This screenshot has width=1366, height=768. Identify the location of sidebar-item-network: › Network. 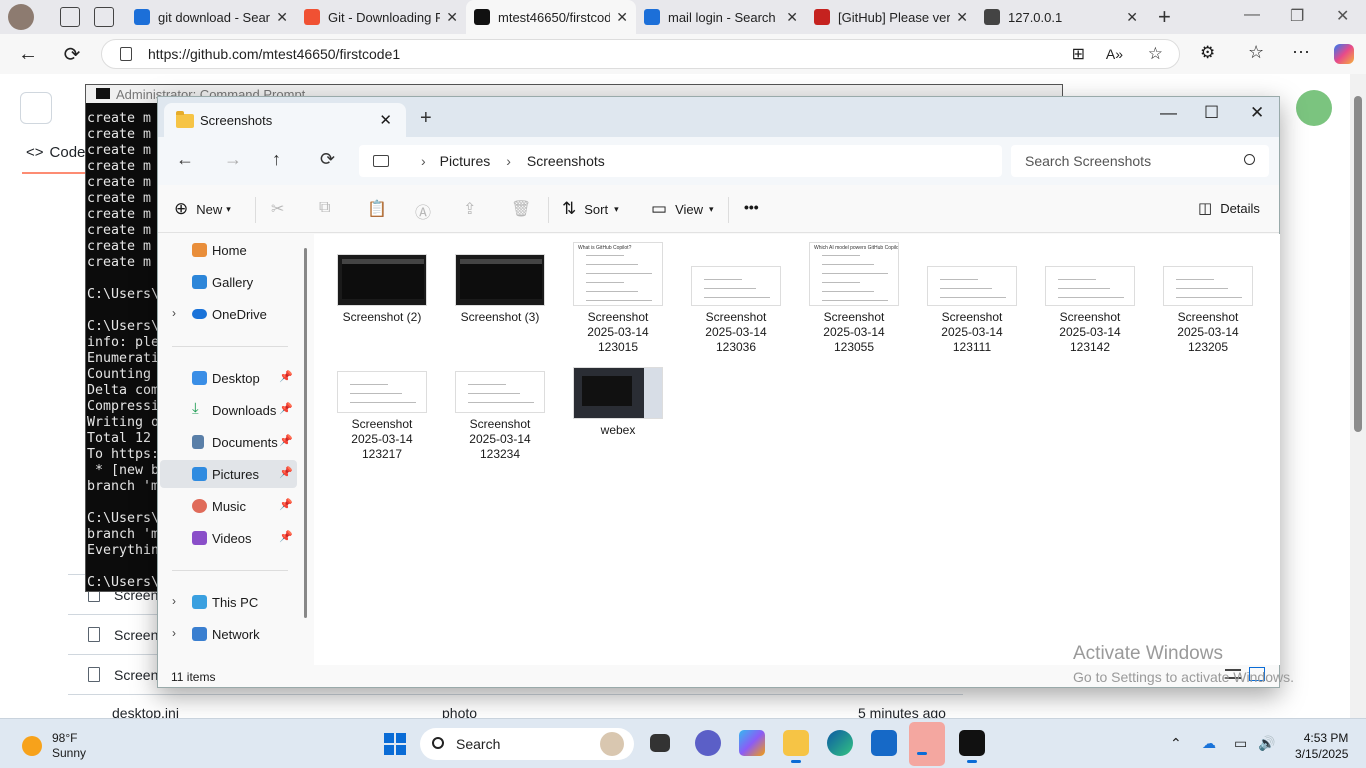
(228, 634).